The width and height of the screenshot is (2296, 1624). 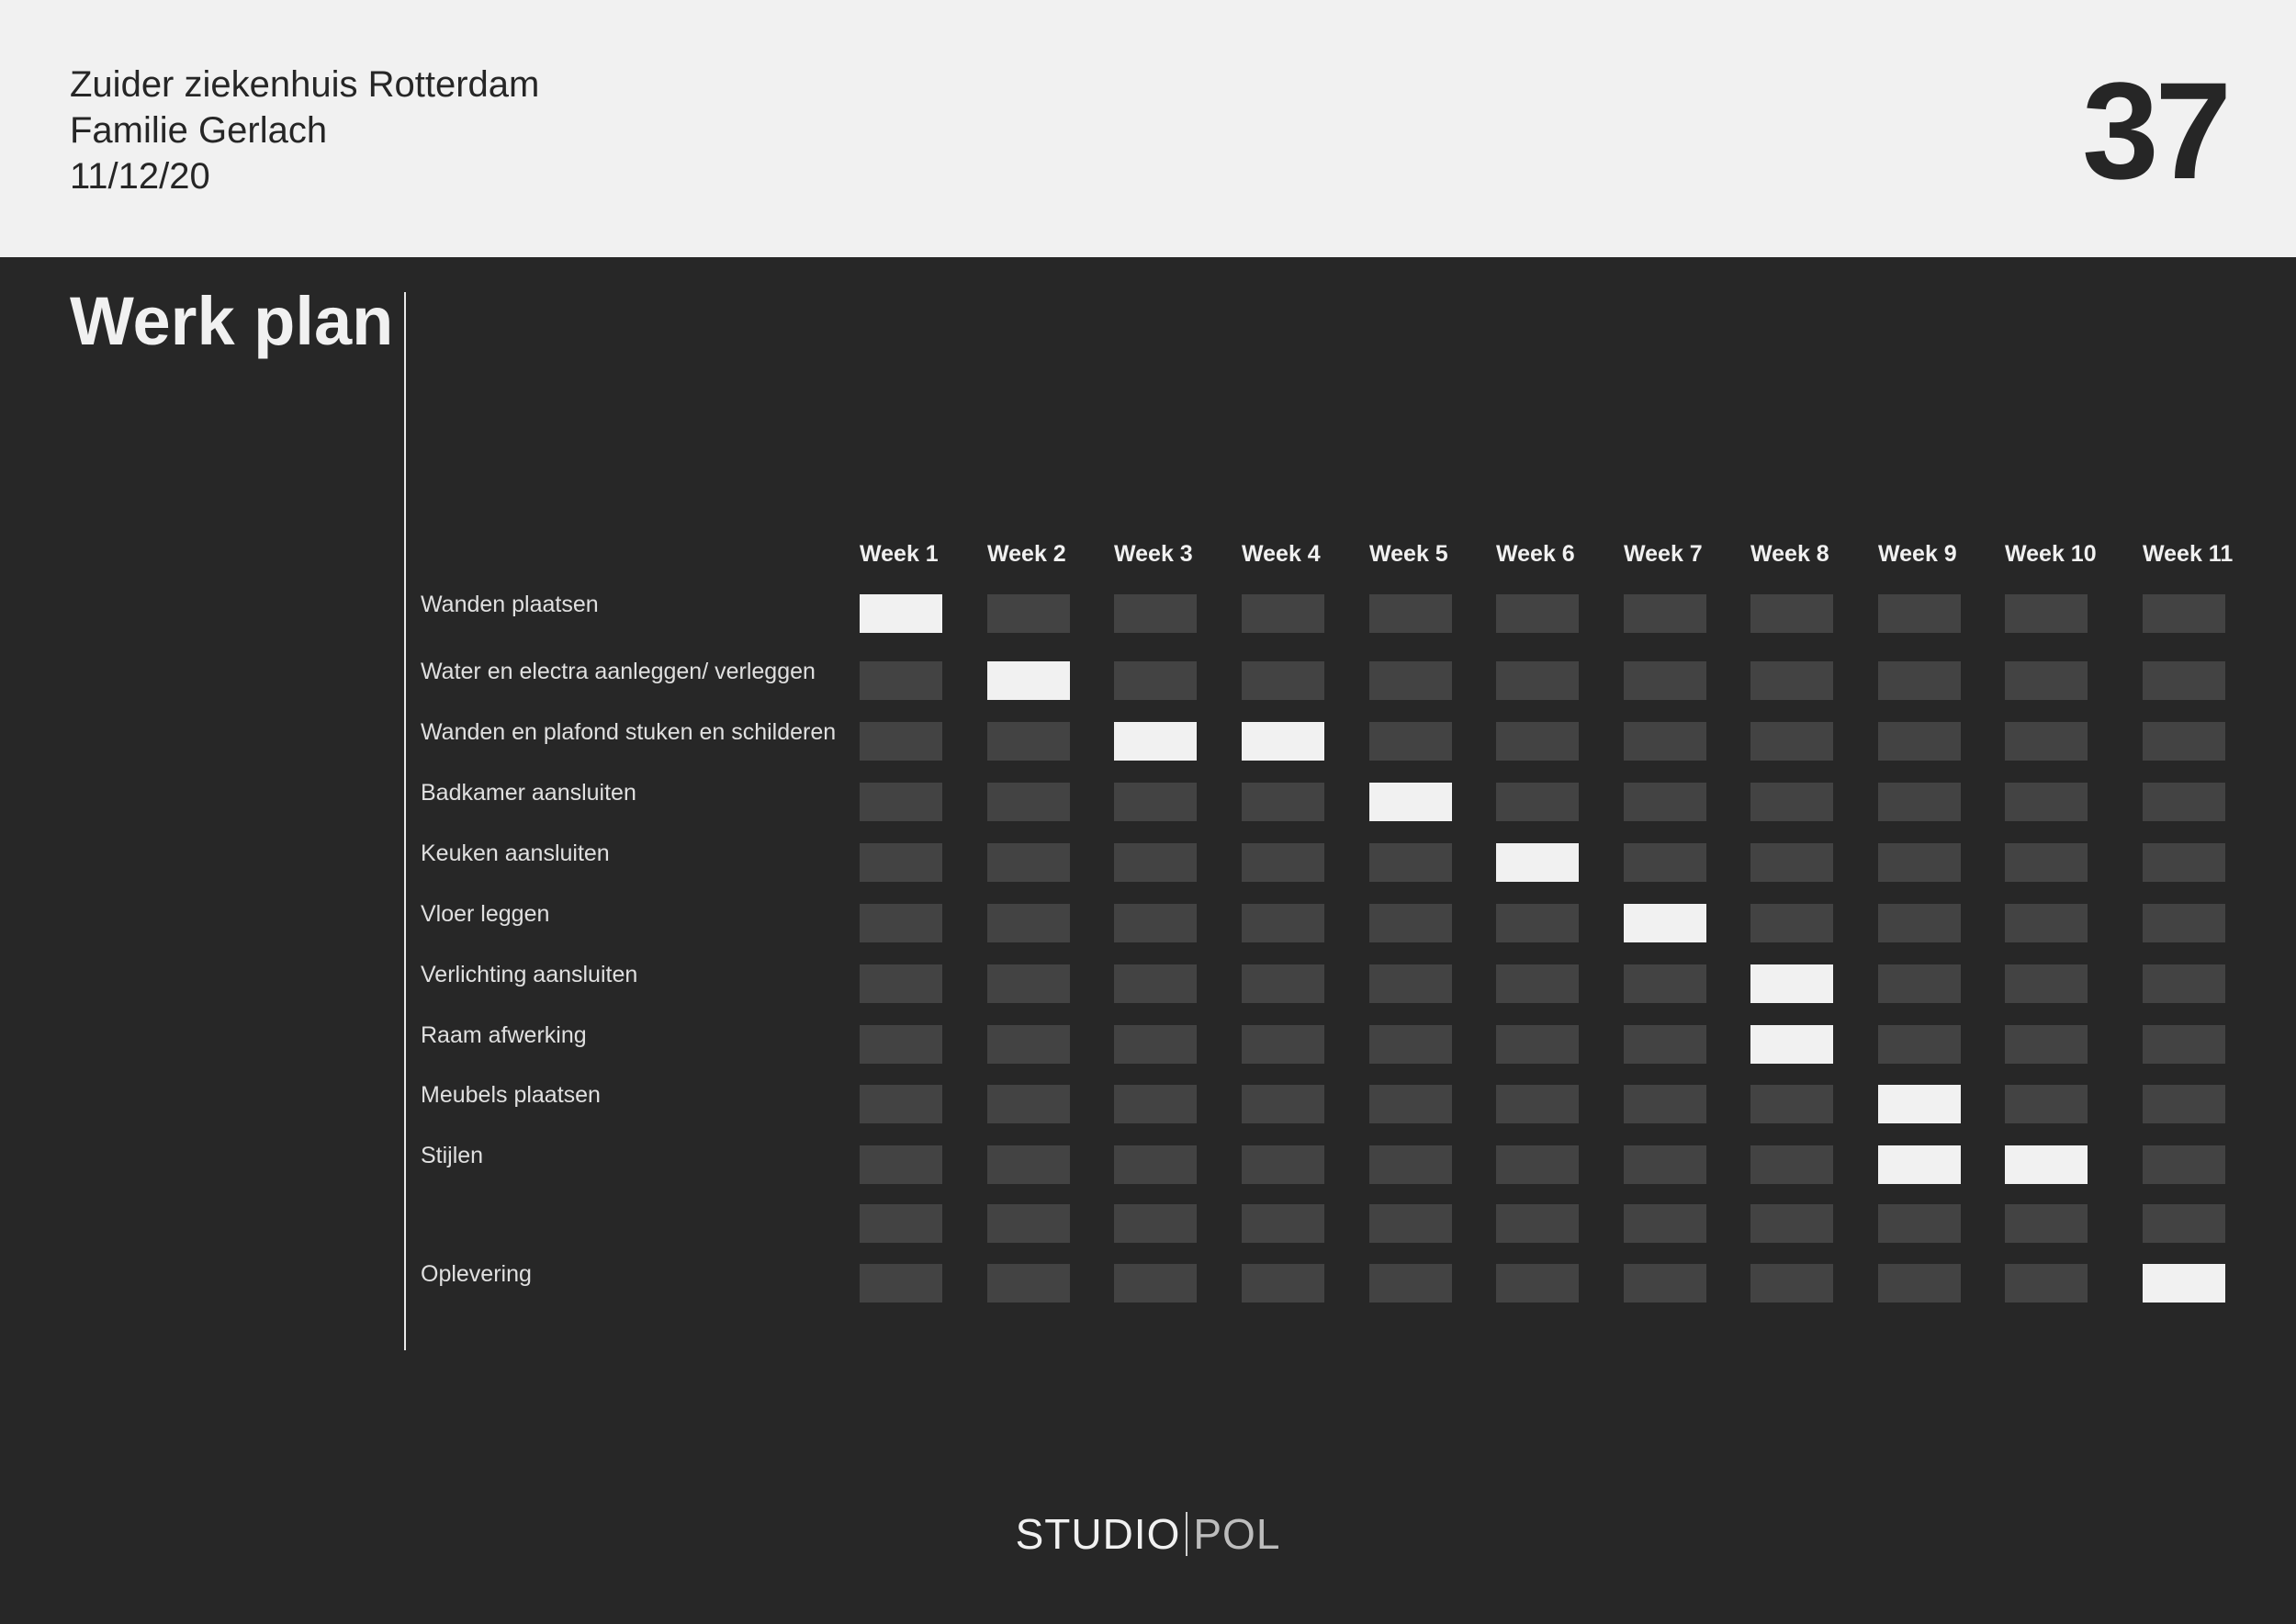 What do you see at coordinates (476, 1274) in the screenshot?
I see `task-label: Oplevering` at bounding box center [476, 1274].